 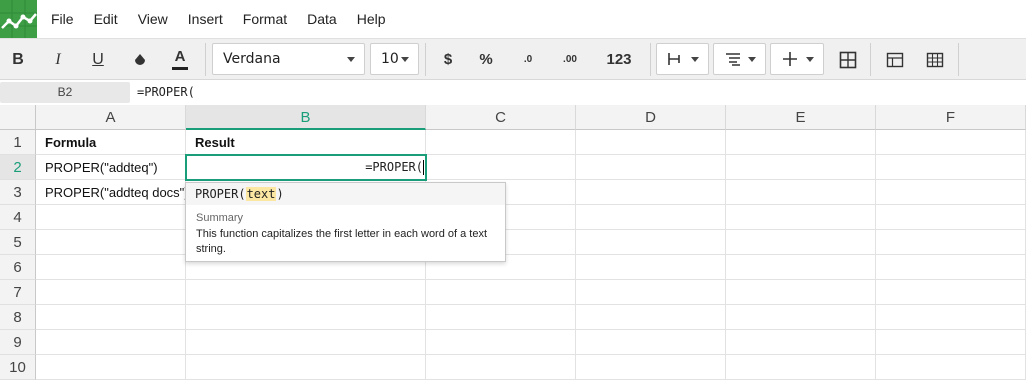 I want to click on cell-f4, so click(x=951, y=217).